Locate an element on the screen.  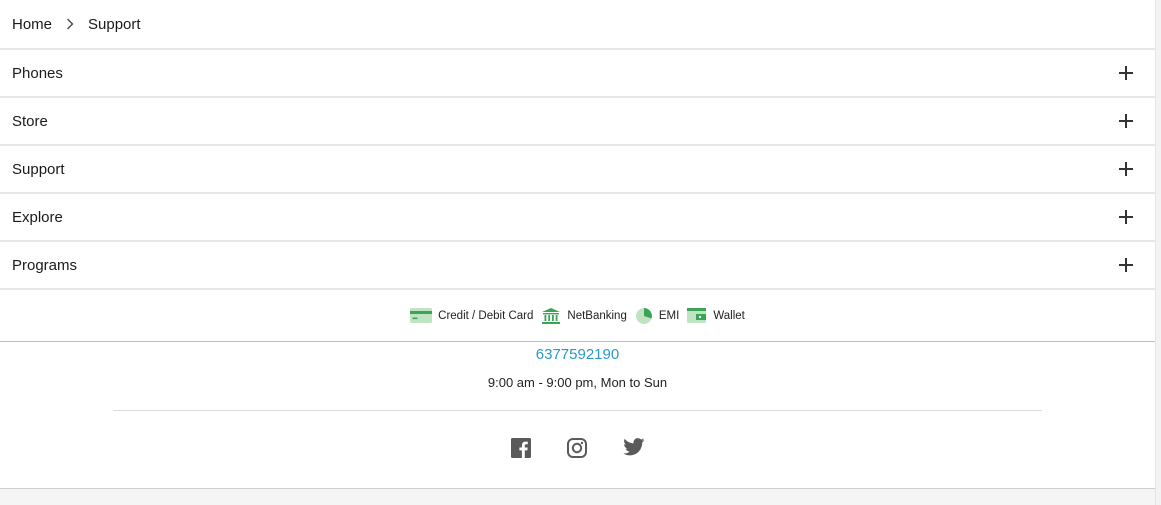
breadcrumb-current: Support is located at coordinates (114, 24).